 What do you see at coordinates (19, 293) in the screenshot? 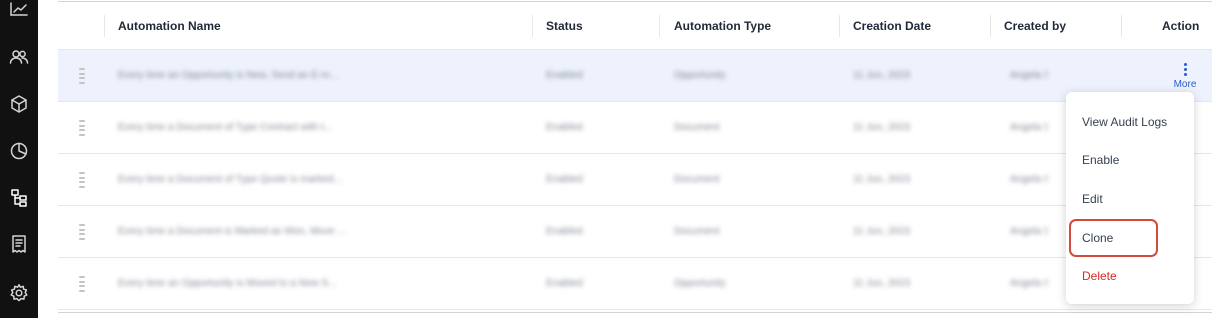
I see `settings-icon` at bounding box center [19, 293].